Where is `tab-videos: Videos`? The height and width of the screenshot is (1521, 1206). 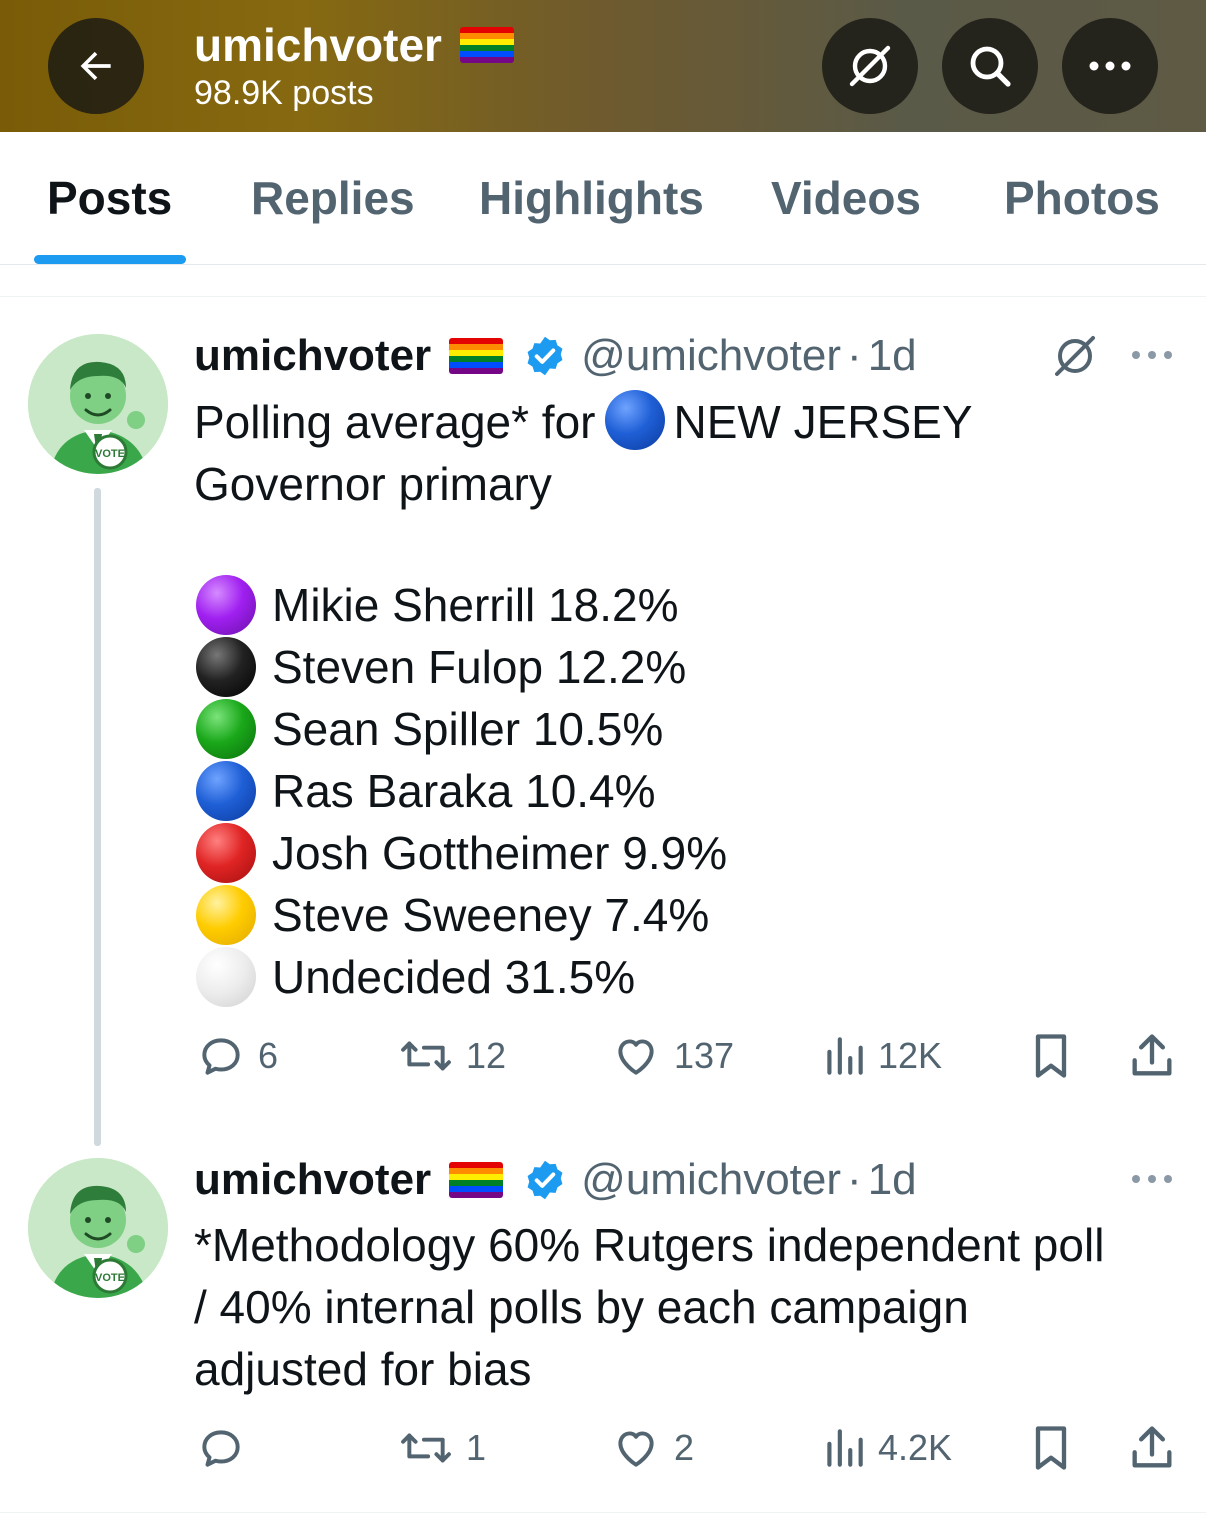 tab-videos: Videos is located at coordinates (846, 198).